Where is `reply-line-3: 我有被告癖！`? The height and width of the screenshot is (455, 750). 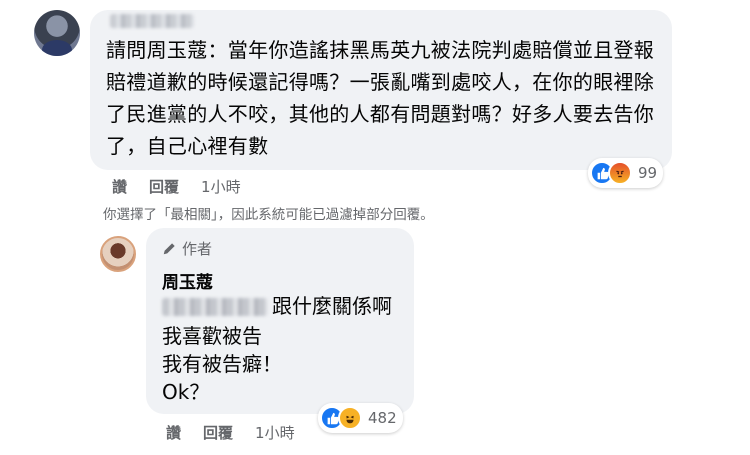
reply-line-3: 我有被告癖！ is located at coordinates (222, 364).